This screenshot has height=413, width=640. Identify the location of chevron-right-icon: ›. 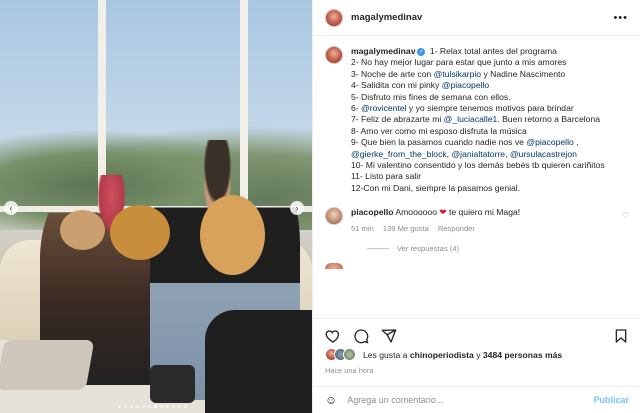
(297, 208).